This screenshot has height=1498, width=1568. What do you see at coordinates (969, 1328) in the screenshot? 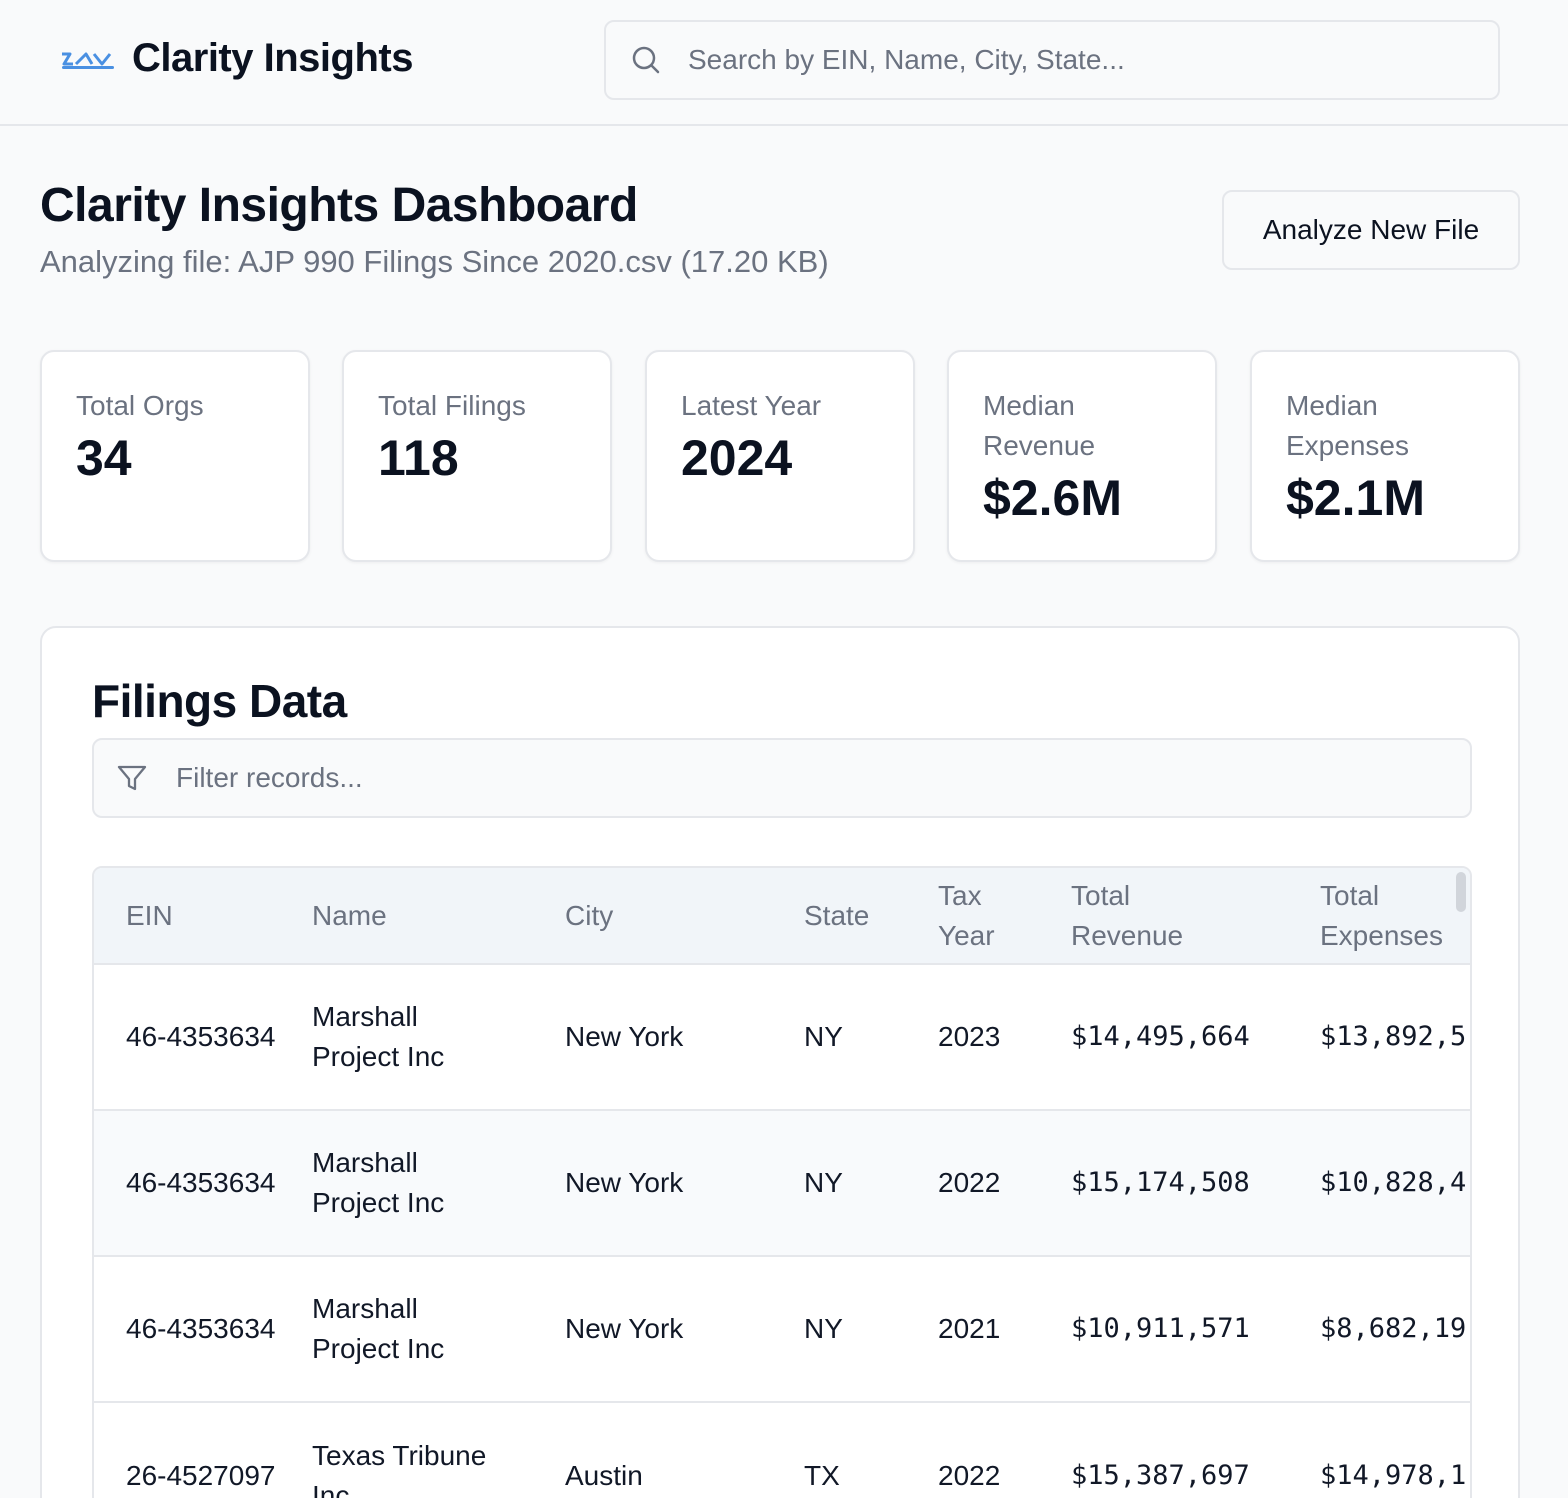
I see `cell-tax-year: 2021` at bounding box center [969, 1328].